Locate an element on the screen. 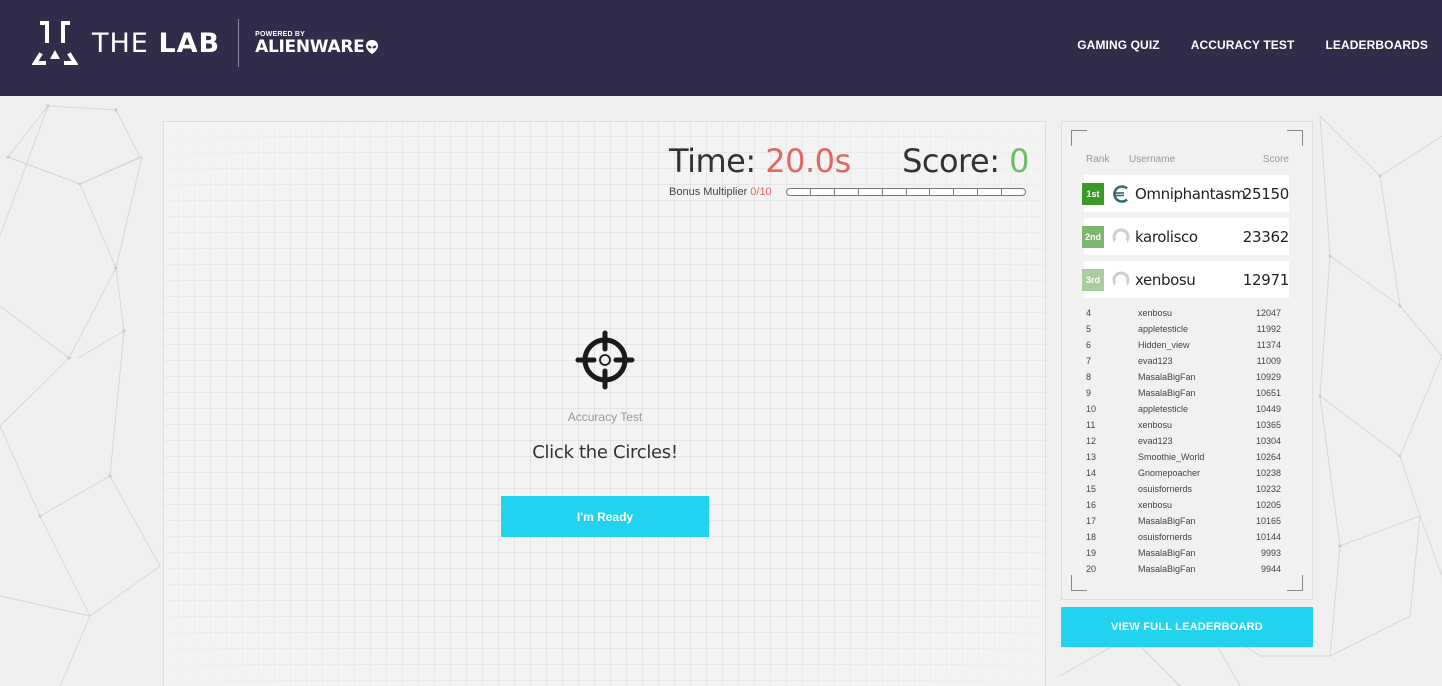  leaderboard-top-row: 1st Omniphantasm 25150 is located at coordinates (1186, 193).